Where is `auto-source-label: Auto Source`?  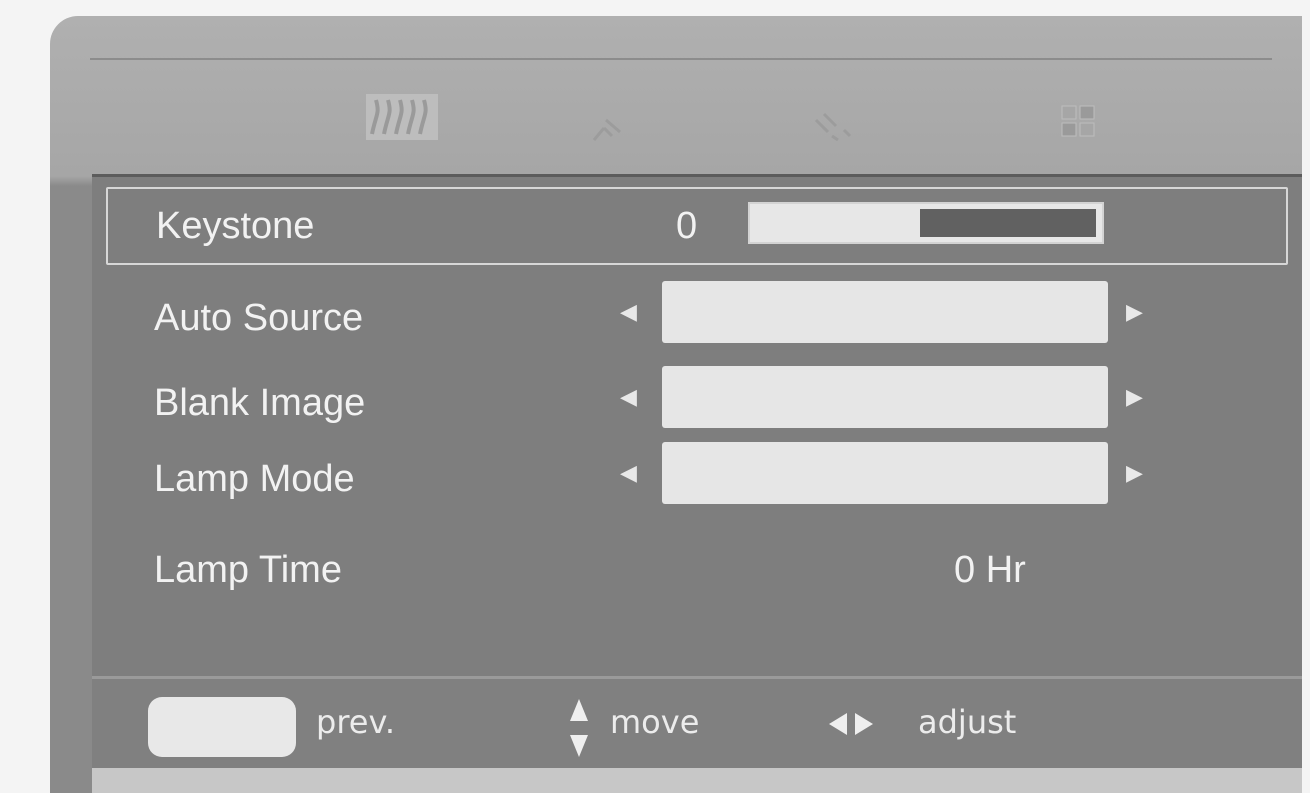
auto-source-label: Auto Source is located at coordinates (259, 318).